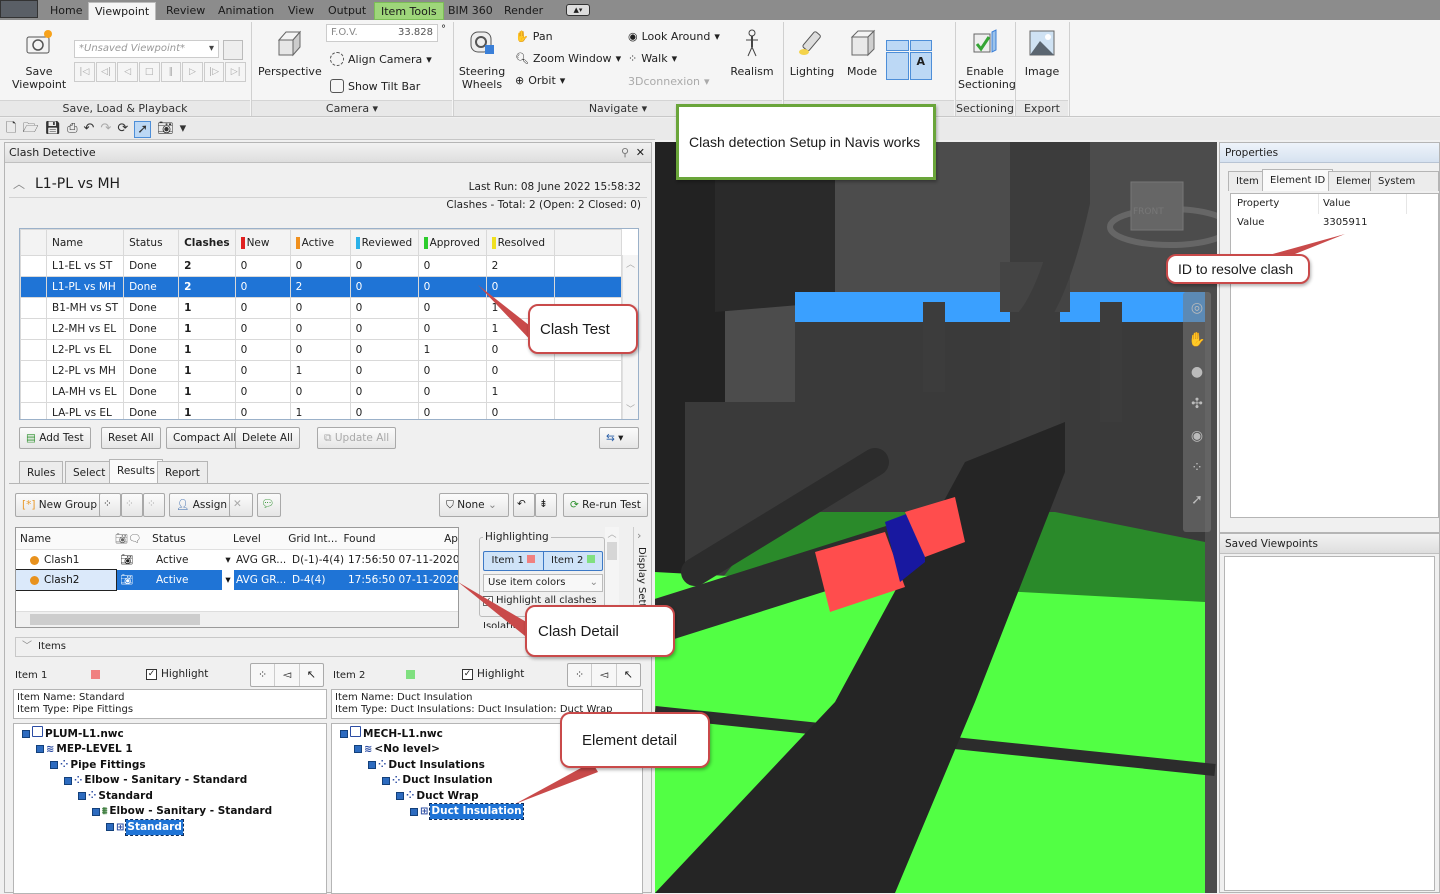 The image size is (1440, 894). Describe the element at coordinates (202, 505) in the screenshot. I see `assign-button: 👤︎ Assign` at that location.